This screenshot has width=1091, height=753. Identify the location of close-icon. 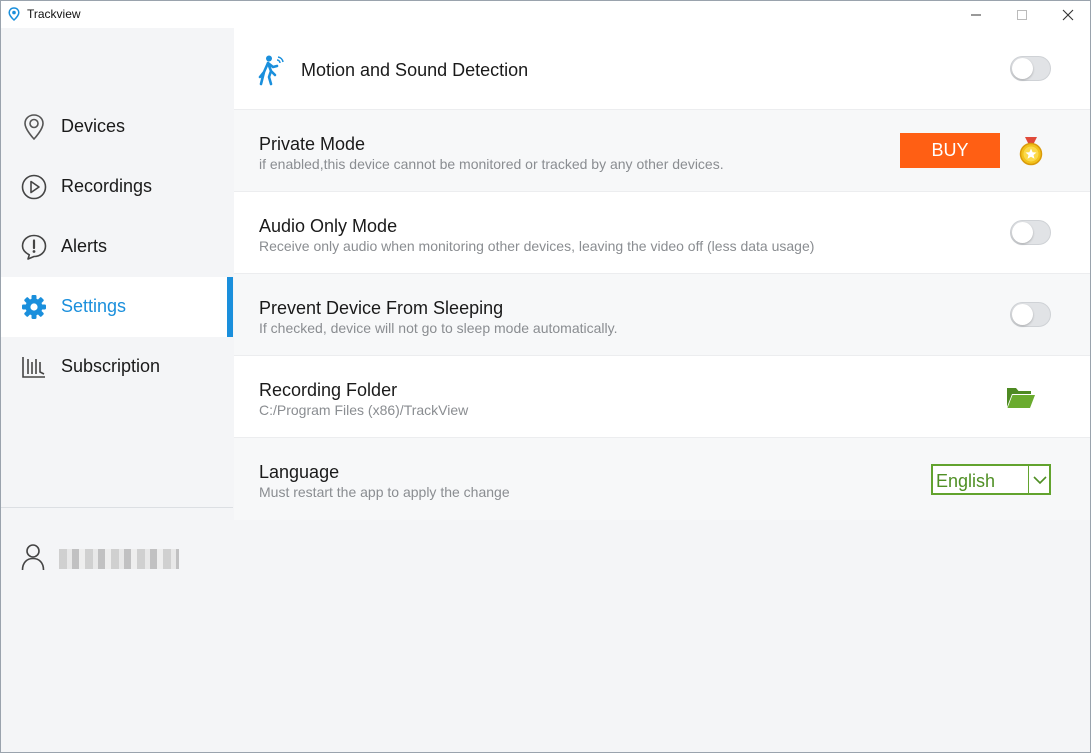
(1068, 14).